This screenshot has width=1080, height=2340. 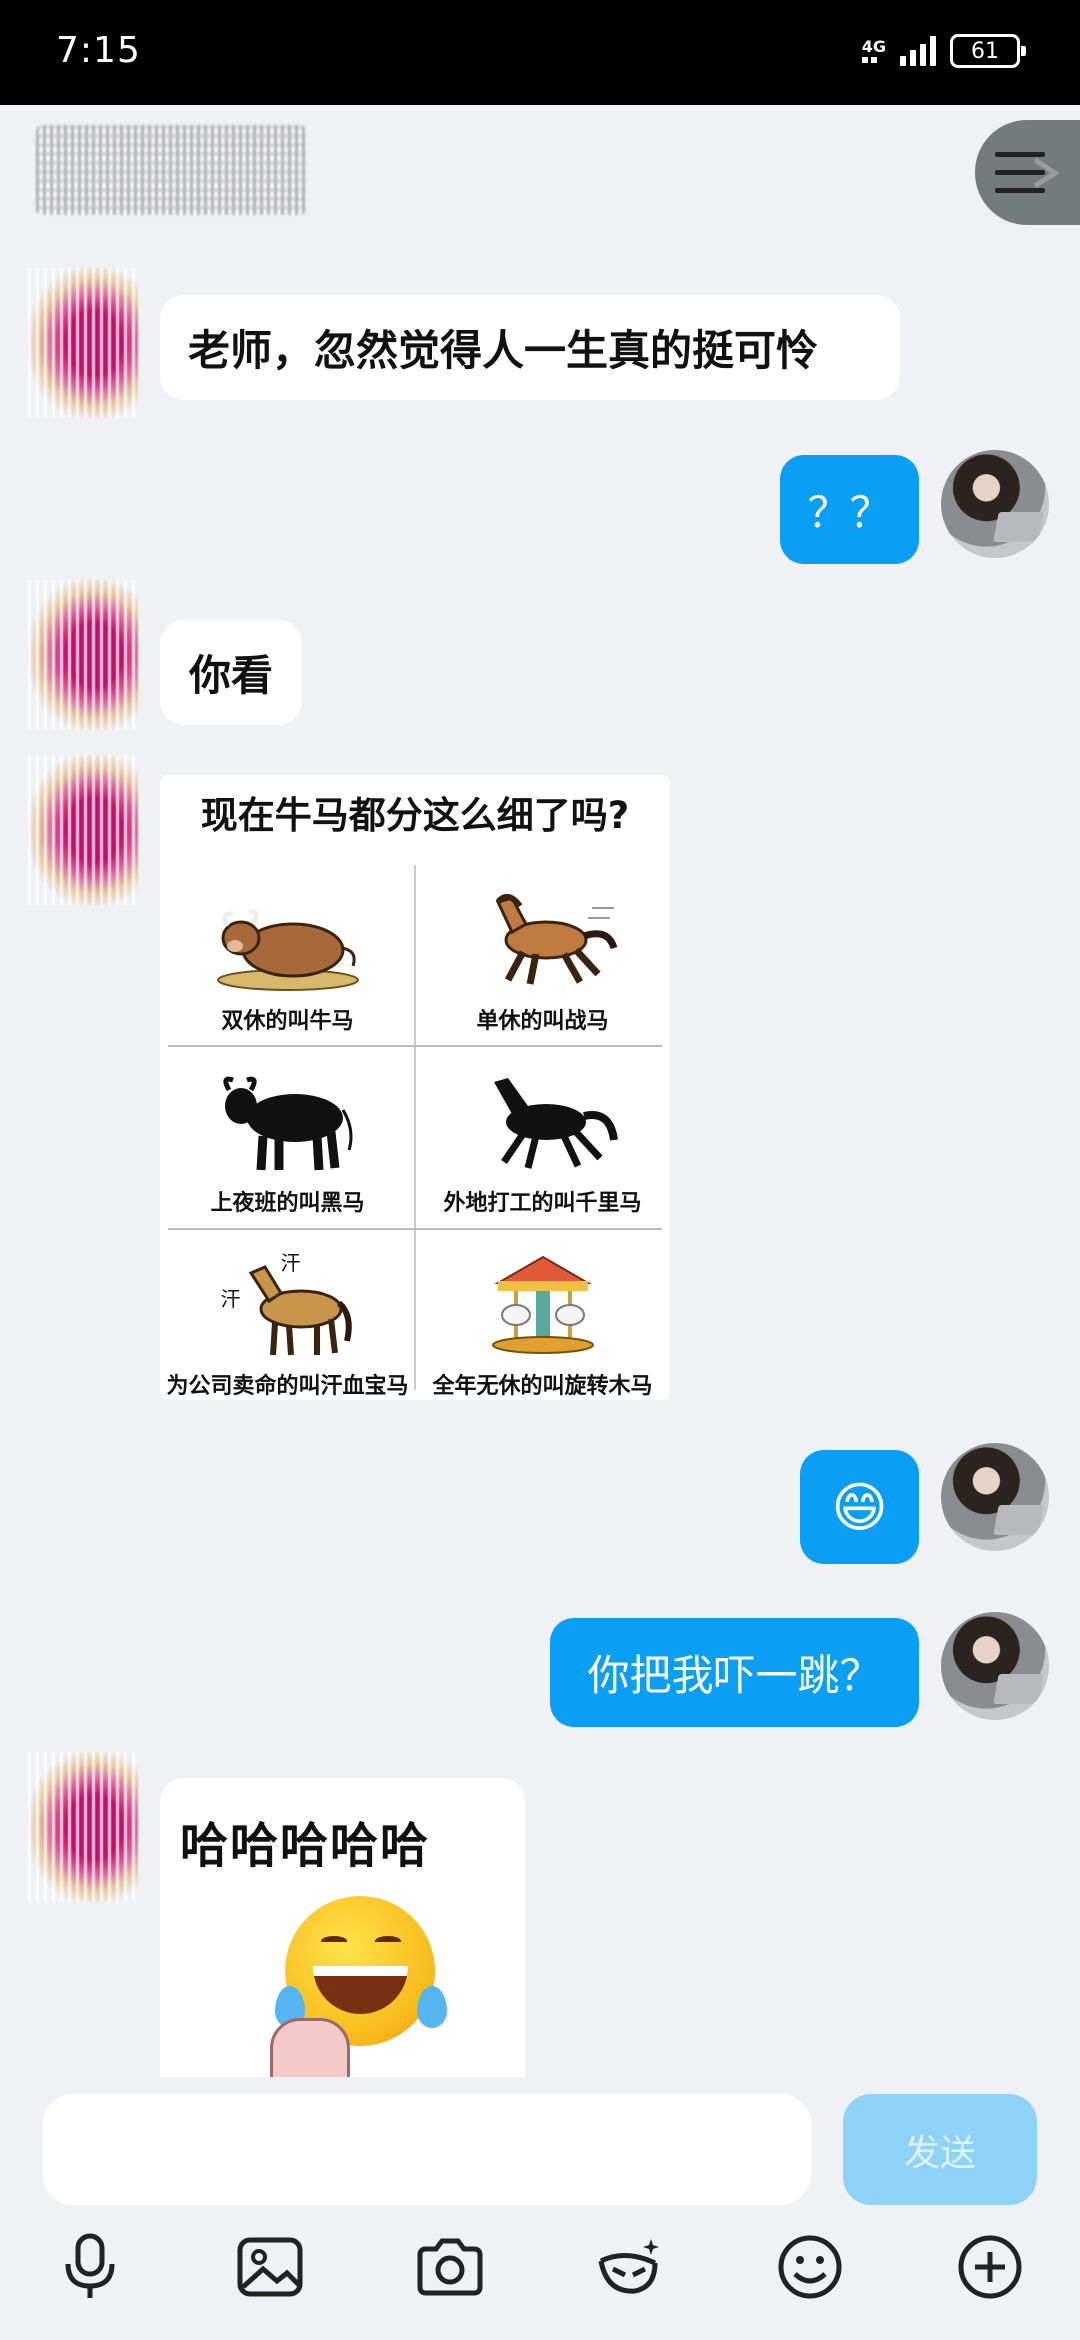 What do you see at coordinates (873, 46) in the screenshot?
I see `network-label: 4G` at bounding box center [873, 46].